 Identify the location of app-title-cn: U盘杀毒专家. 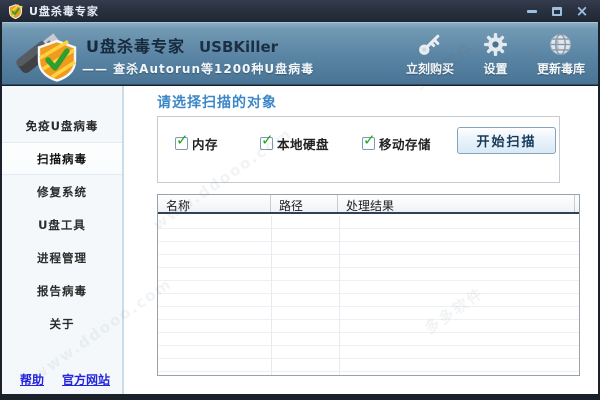
(135, 46).